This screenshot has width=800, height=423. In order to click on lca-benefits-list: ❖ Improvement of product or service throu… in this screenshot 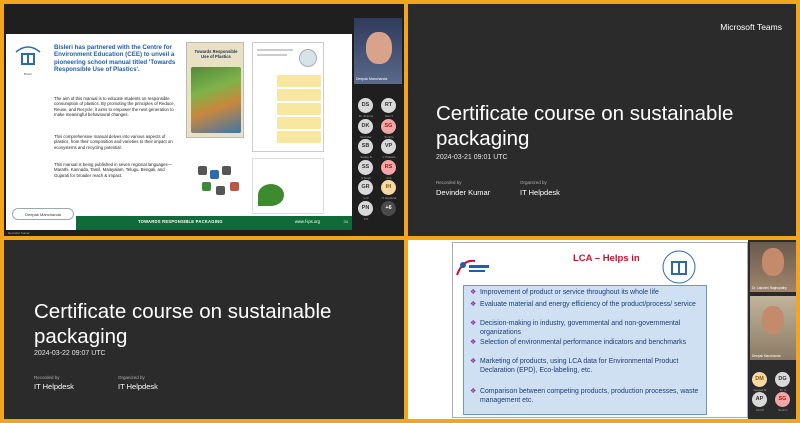, I will do `click(585, 350)`.